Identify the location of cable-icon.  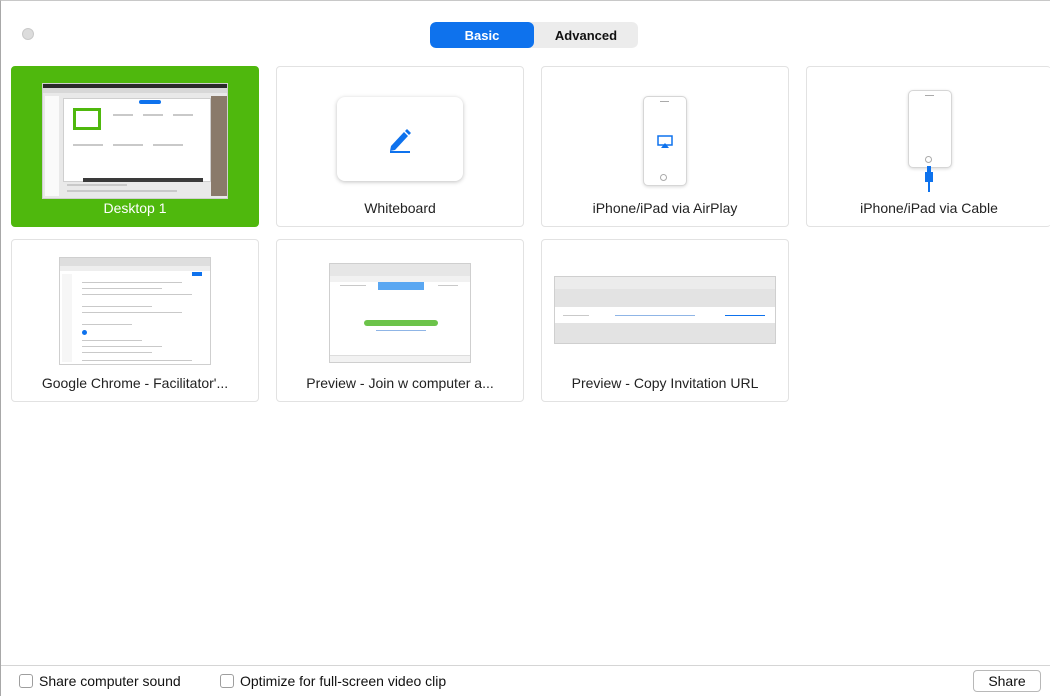
(929, 179).